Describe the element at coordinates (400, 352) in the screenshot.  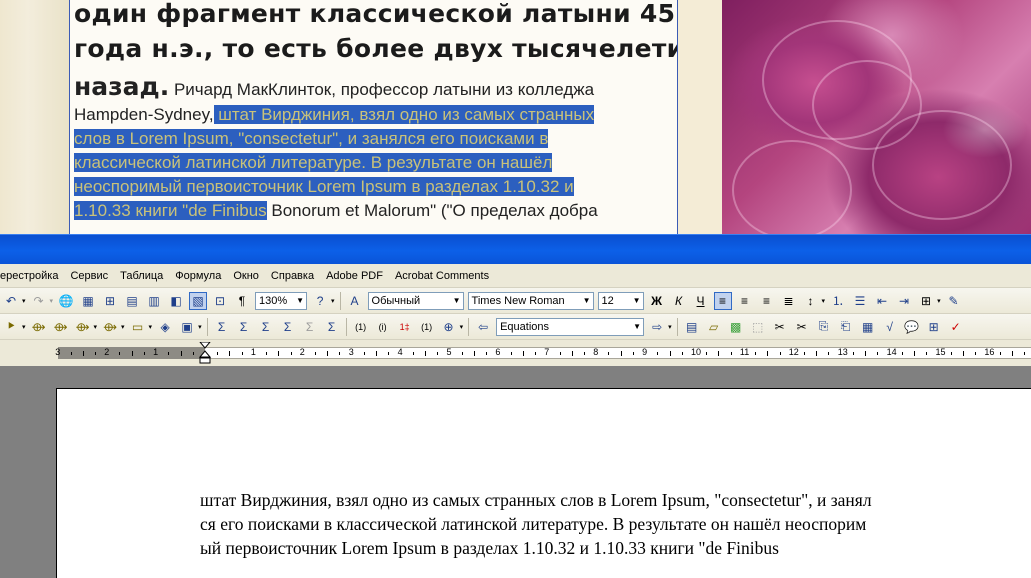
I see `ruler-label: 4` at that location.